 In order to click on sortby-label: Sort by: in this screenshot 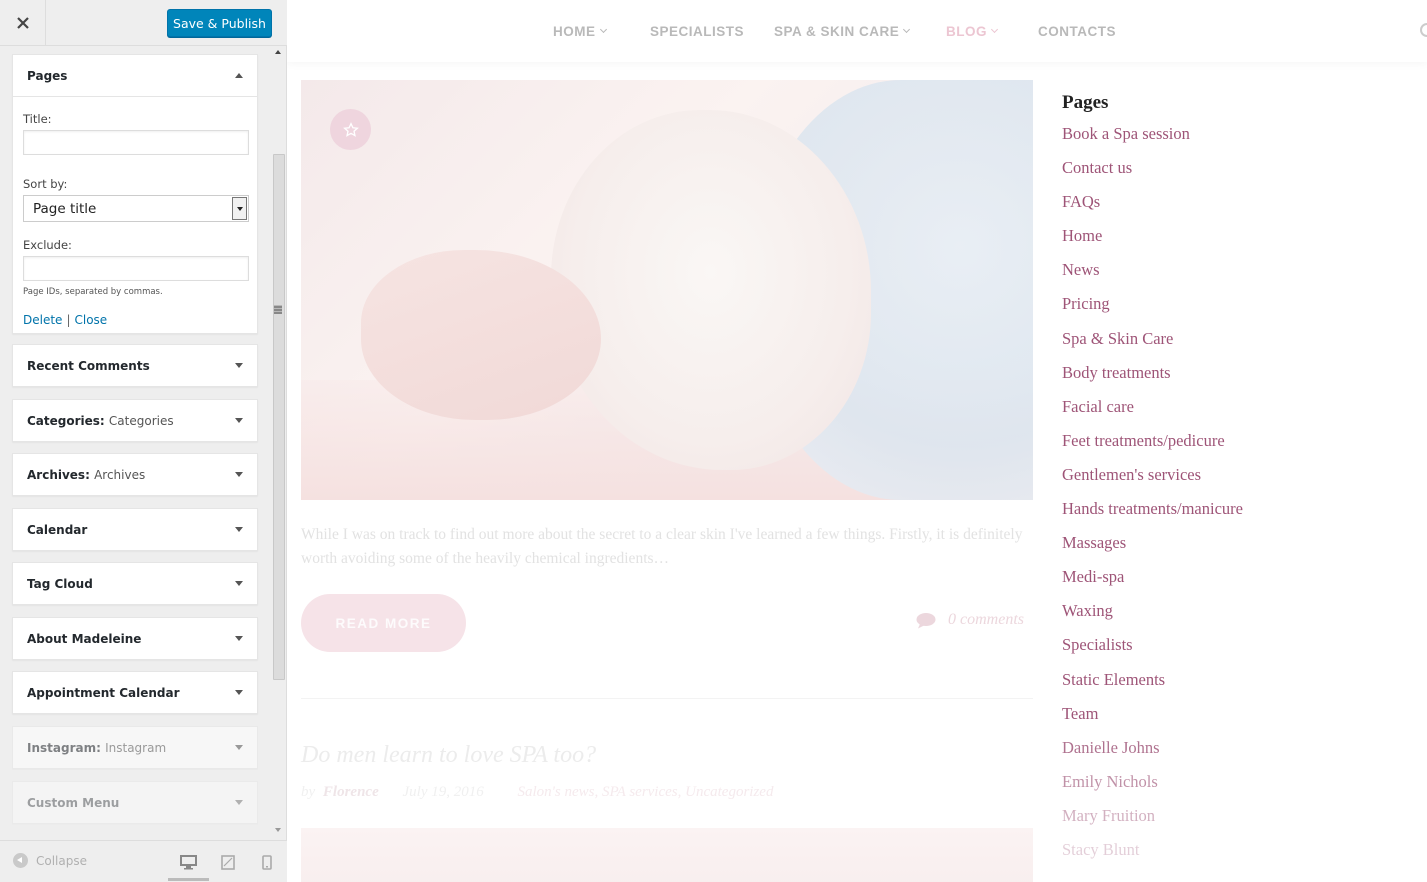, I will do `click(45, 184)`.